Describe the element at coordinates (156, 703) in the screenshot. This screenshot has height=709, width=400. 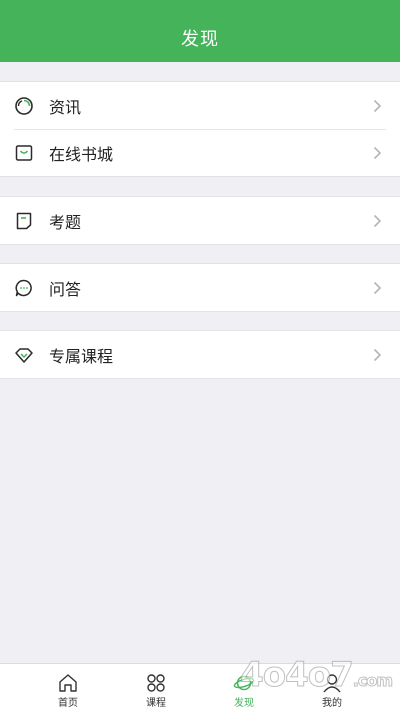
I see `tab-label: 课程` at that location.